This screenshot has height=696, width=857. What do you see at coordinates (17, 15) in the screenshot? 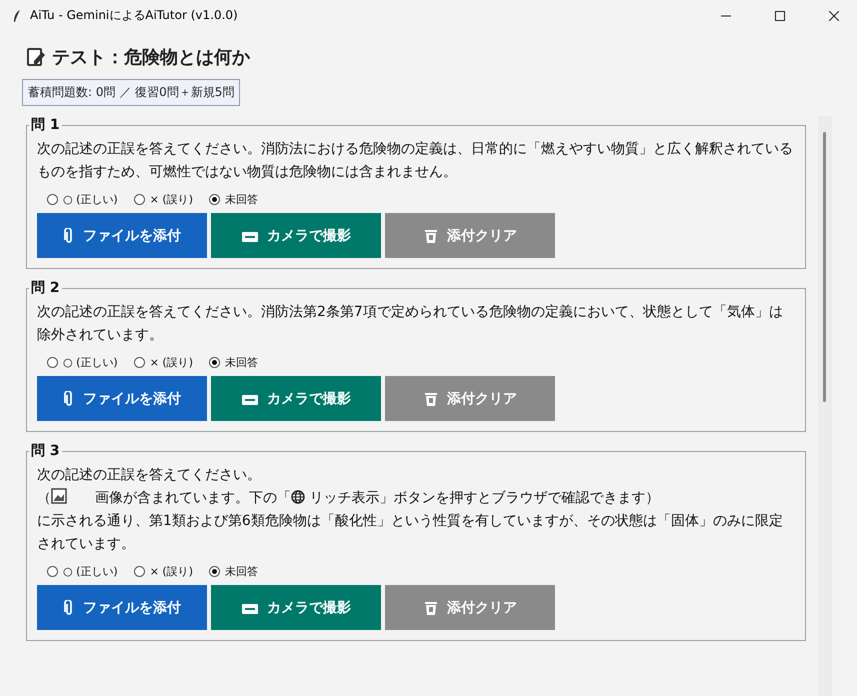
I see `feather-icon` at bounding box center [17, 15].